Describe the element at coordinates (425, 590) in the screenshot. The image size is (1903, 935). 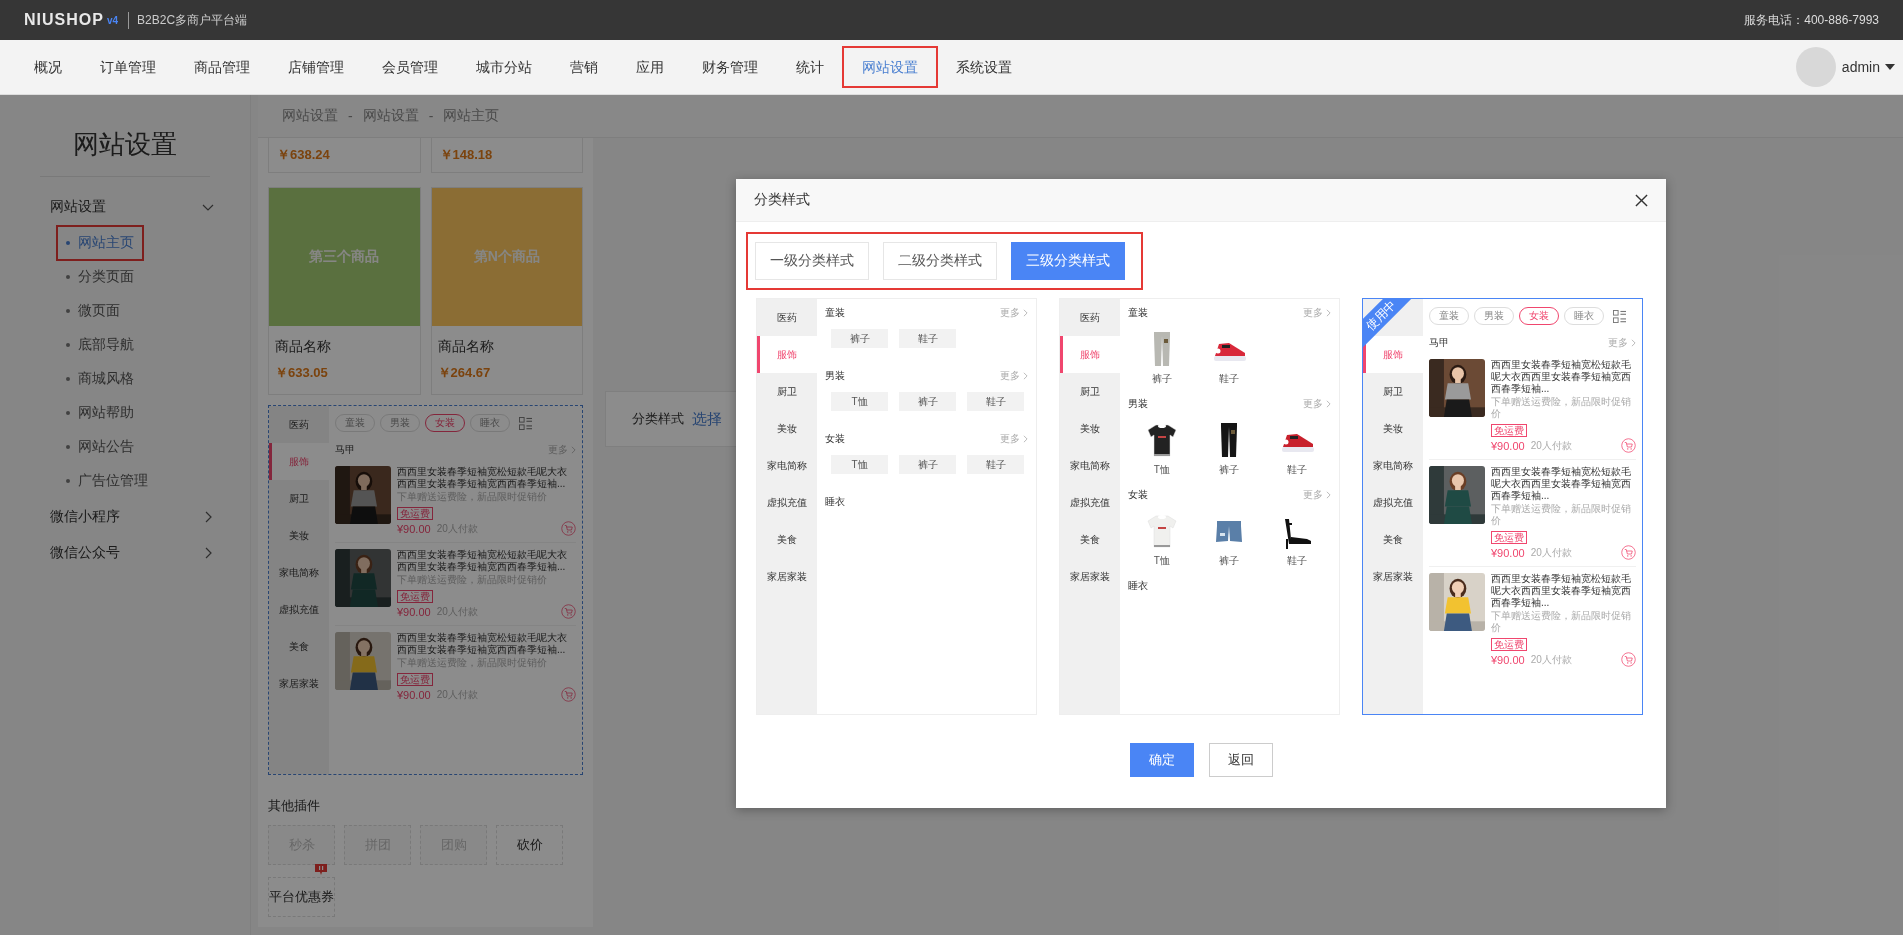
I see `category-preview` at that location.